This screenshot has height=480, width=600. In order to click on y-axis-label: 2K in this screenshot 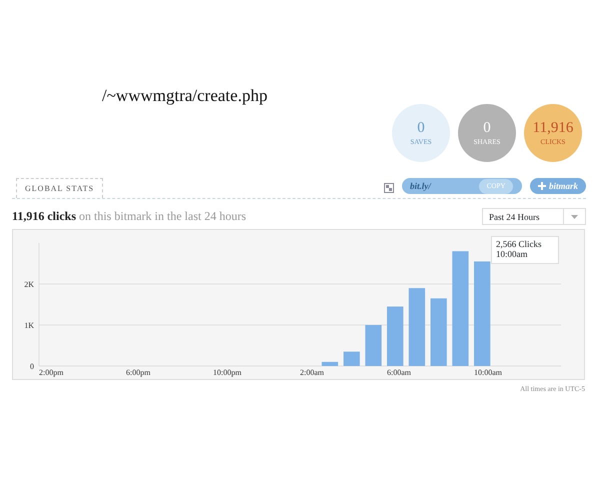, I will do `click(29, 285)`.